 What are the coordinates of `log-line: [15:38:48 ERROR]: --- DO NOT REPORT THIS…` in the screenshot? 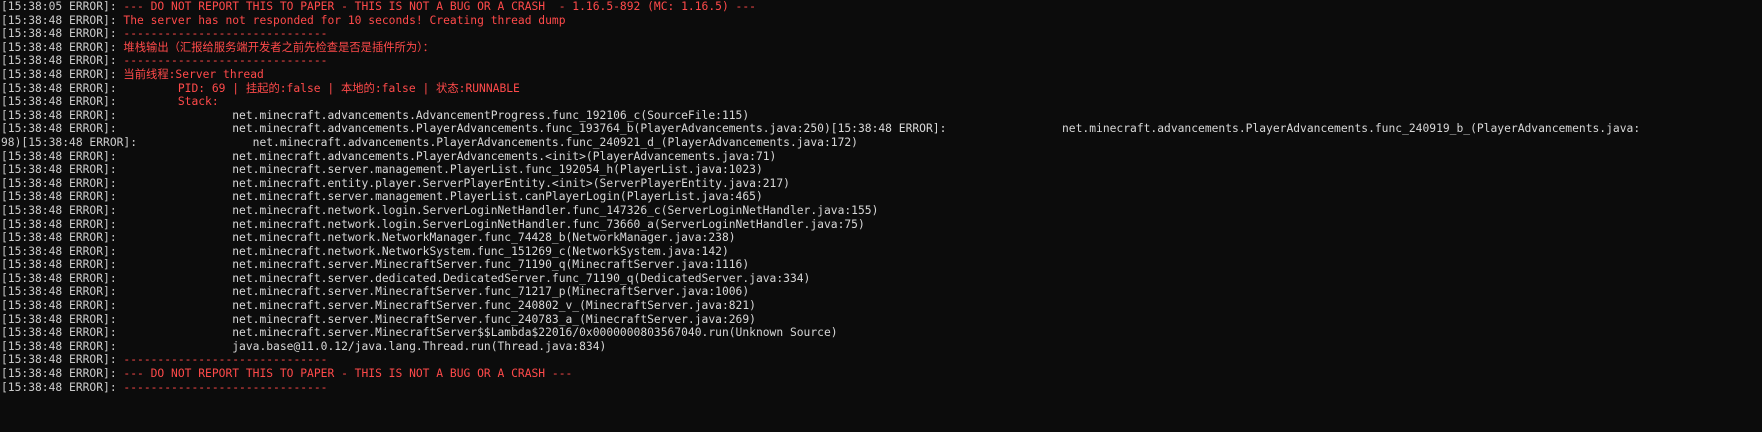 It's located at (881, 374).